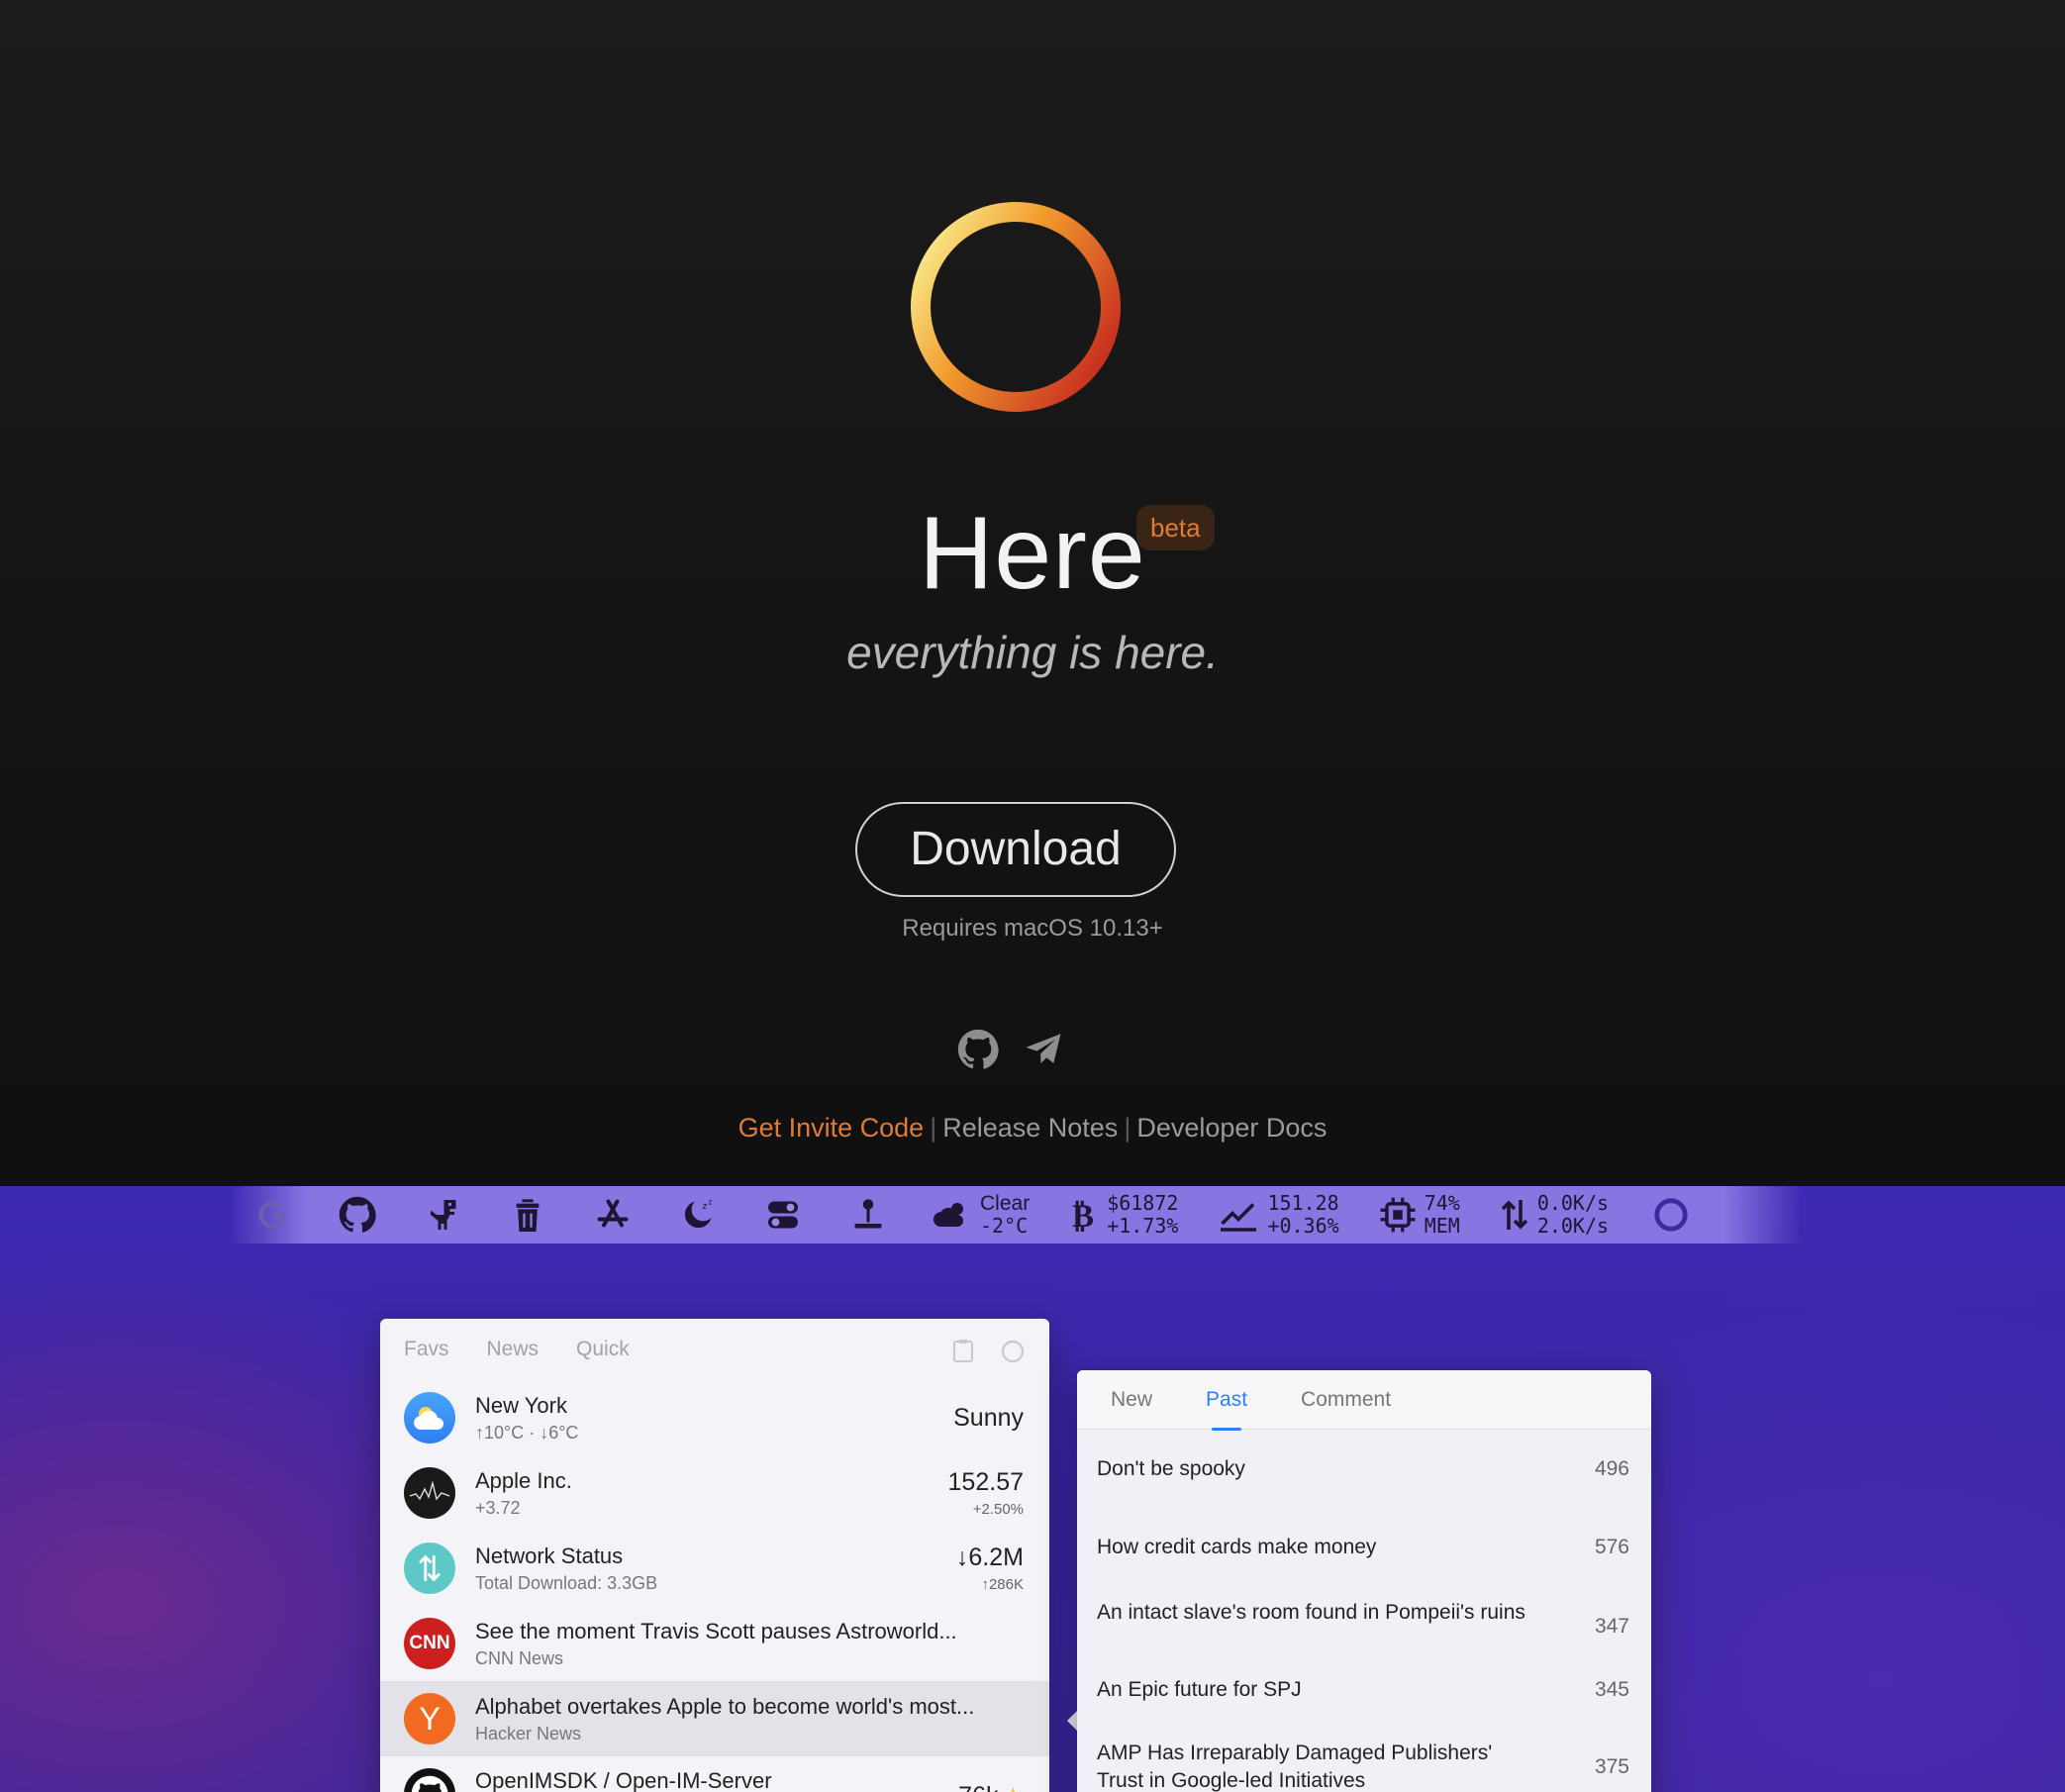 Image resolution: width=2065 pixels, height=1792 pixels. I want to click on app-store-icon, so click(612, 1215).